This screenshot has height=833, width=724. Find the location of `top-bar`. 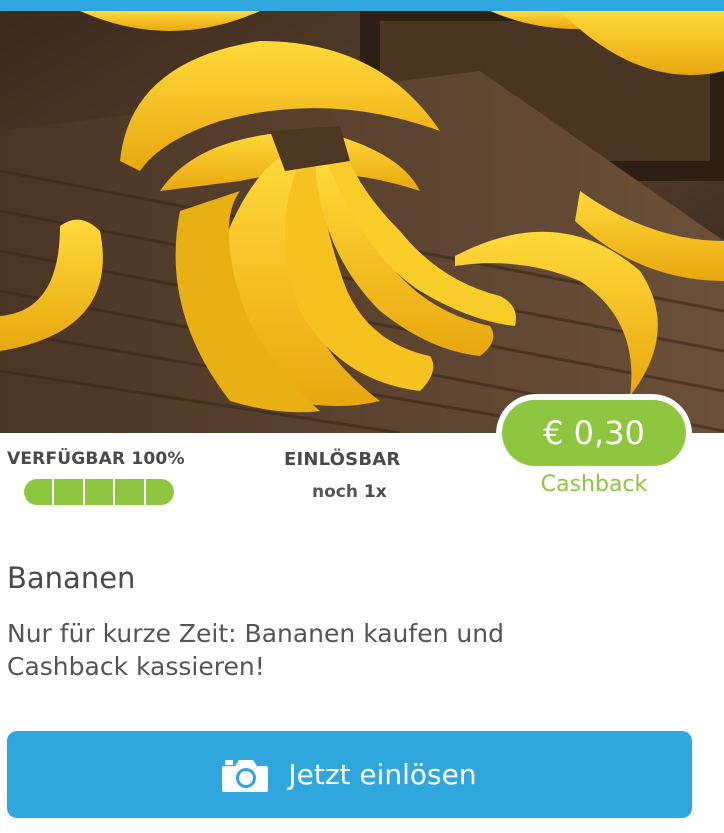

top-bar is located at coordinates (362, 5).